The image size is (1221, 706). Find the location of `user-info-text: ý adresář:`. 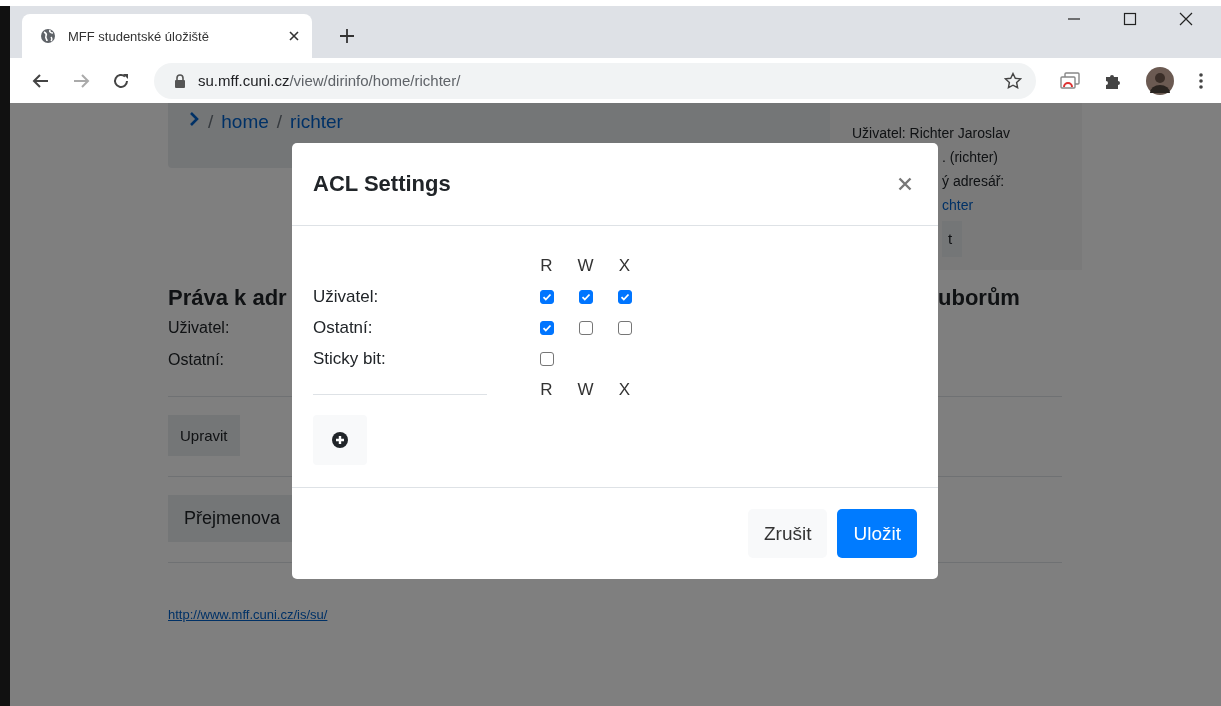

user-info-text: ý adresář: is located at coordinates (973, 181).